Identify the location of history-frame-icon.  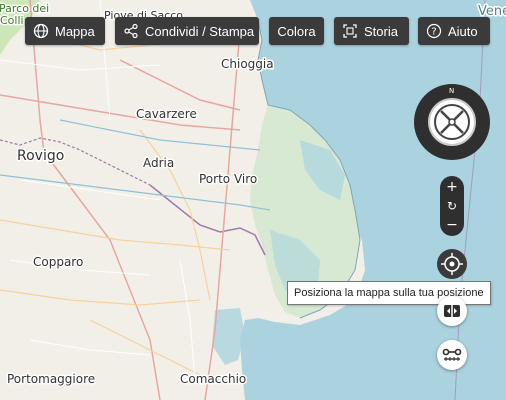
(350, 31).